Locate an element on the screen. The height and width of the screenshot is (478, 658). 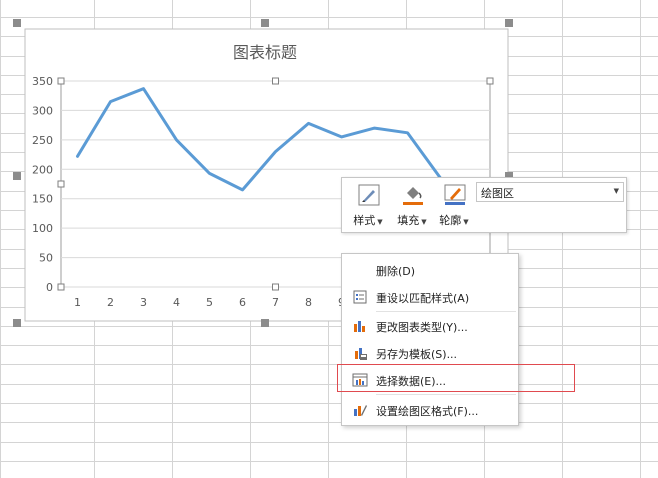
style-label: 样式 is located at coordinates (364, 220).